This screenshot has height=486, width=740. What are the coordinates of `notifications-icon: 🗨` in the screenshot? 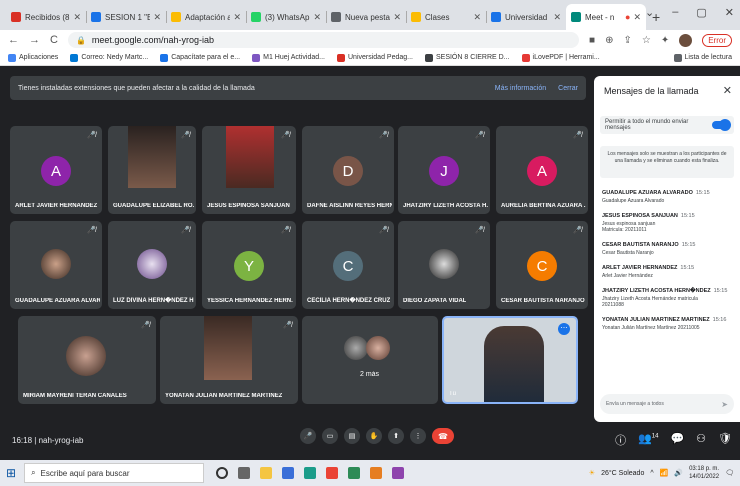 It's located at (729, 473).